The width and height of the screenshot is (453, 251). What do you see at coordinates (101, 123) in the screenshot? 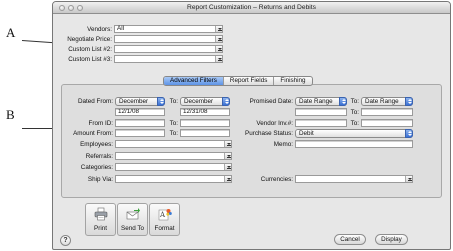
I see `from-id-label: From ID:` at bounding box center [101, 123].